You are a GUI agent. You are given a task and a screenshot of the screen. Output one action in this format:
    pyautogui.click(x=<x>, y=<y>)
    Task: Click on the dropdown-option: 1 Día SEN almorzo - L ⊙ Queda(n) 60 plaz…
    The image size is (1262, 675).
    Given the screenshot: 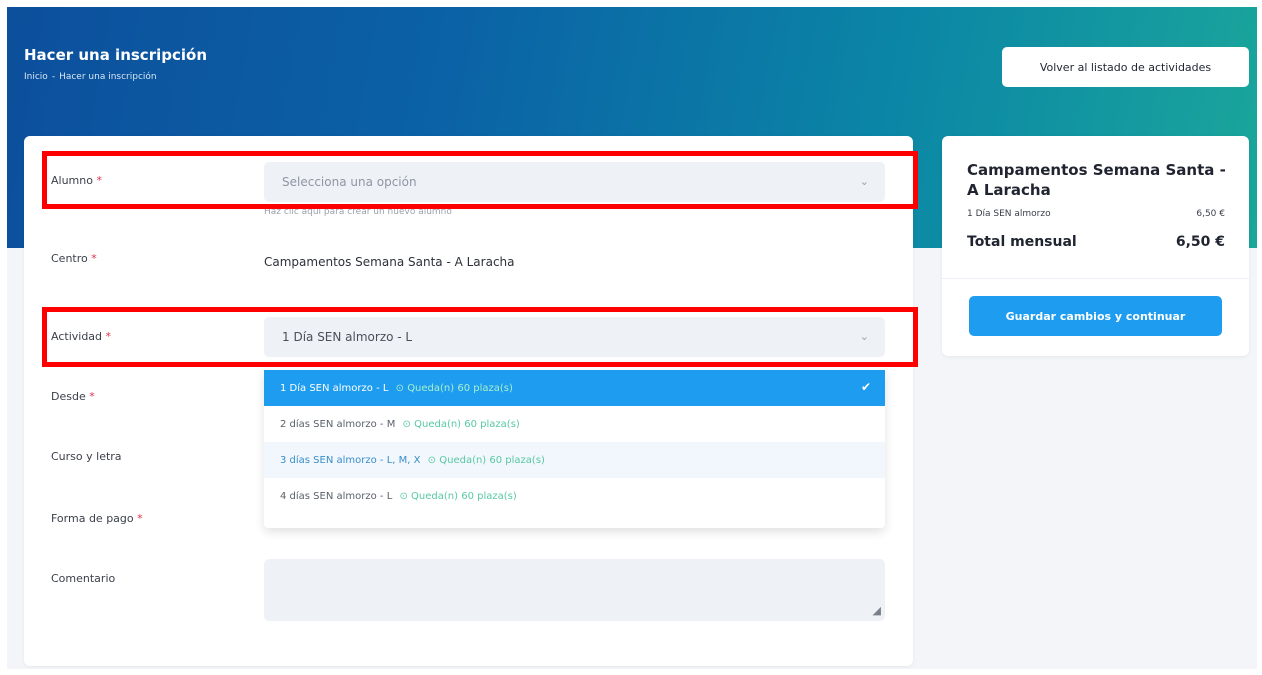 What is the action you would take?
    pyautogui.click(x=574, y=388)
    